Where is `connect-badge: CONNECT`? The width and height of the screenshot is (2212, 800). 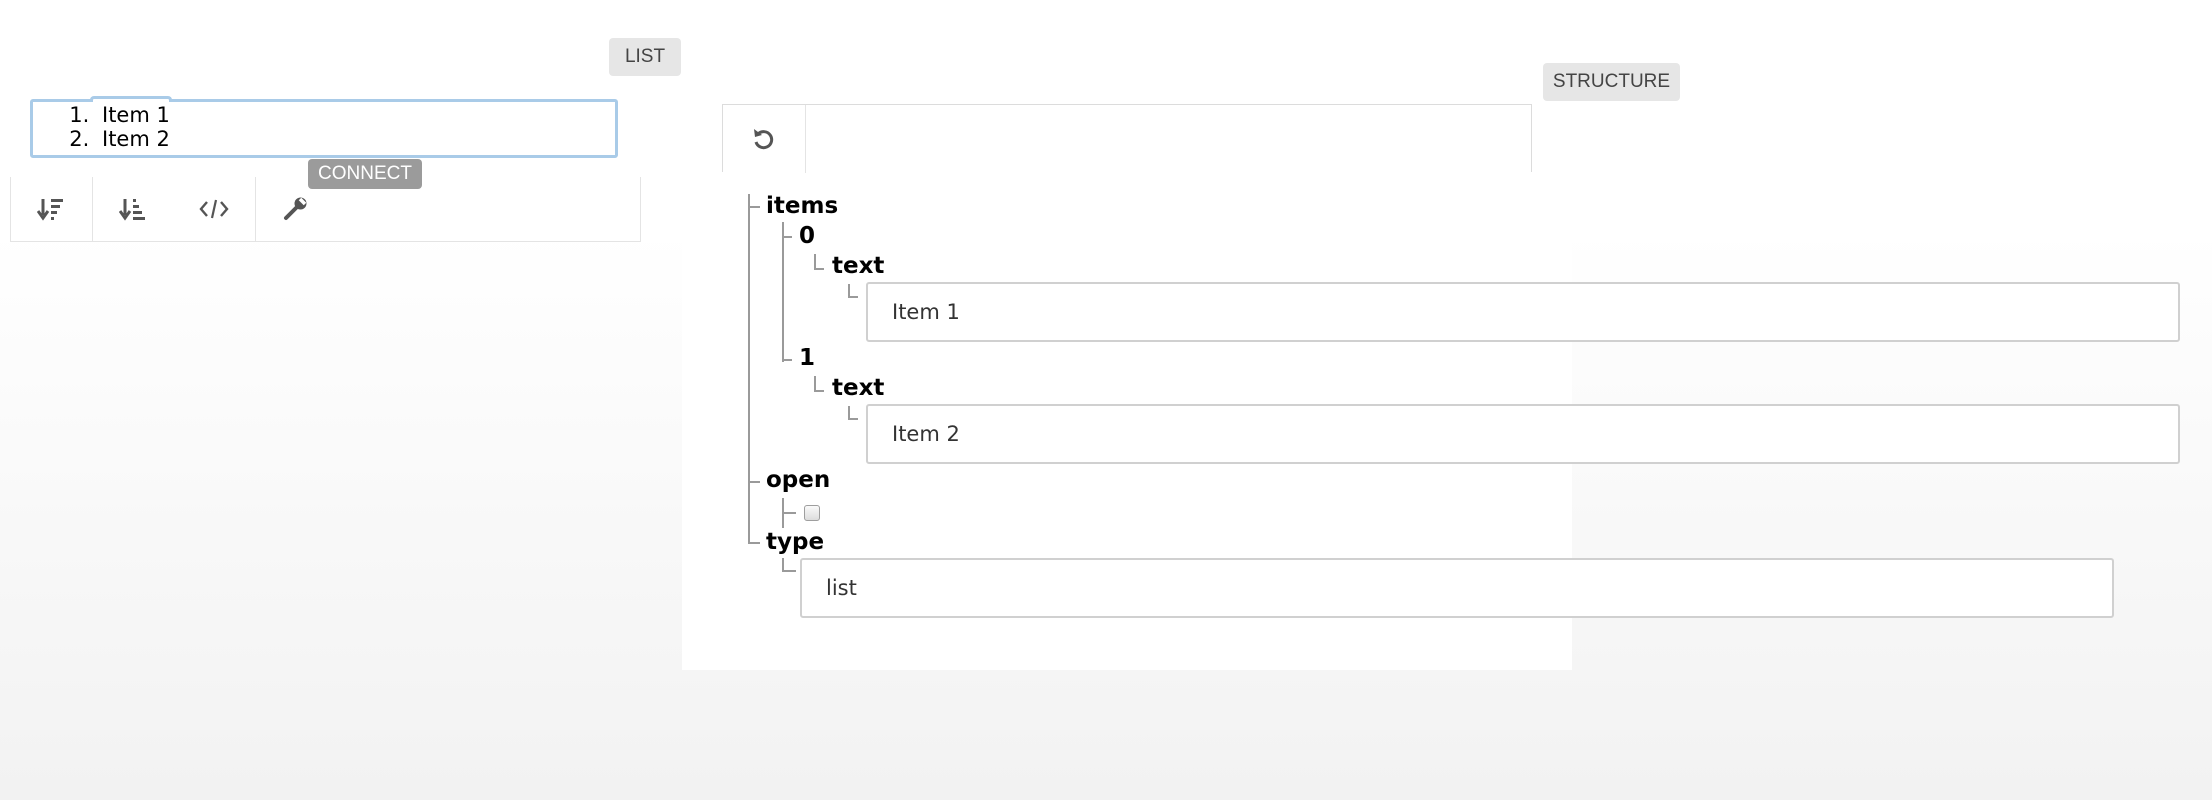 connect-badge: CONNECT is located at coordinates (365, 174).